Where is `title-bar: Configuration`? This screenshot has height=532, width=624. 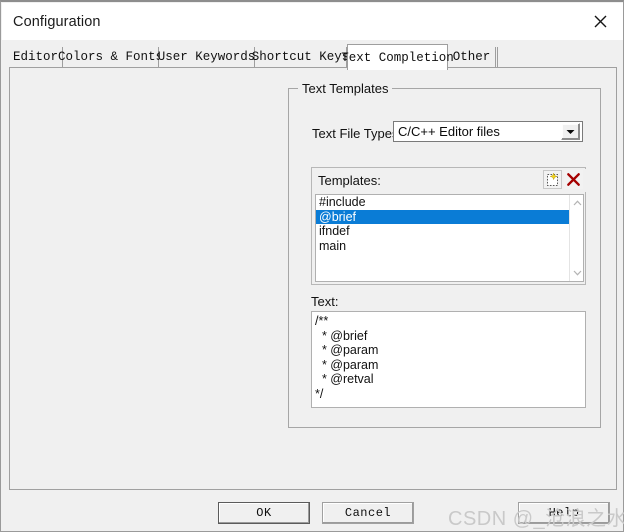
title-bar: Configuration is located at coordinates (312, 21).